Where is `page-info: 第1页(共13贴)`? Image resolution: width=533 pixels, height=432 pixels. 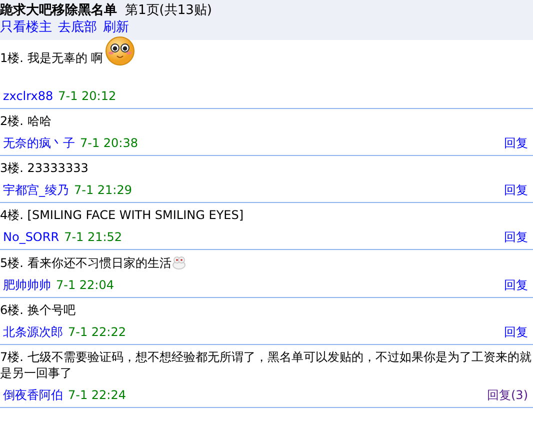 page-info: 第1页(共13贴) is located at coordinates (168, 10).